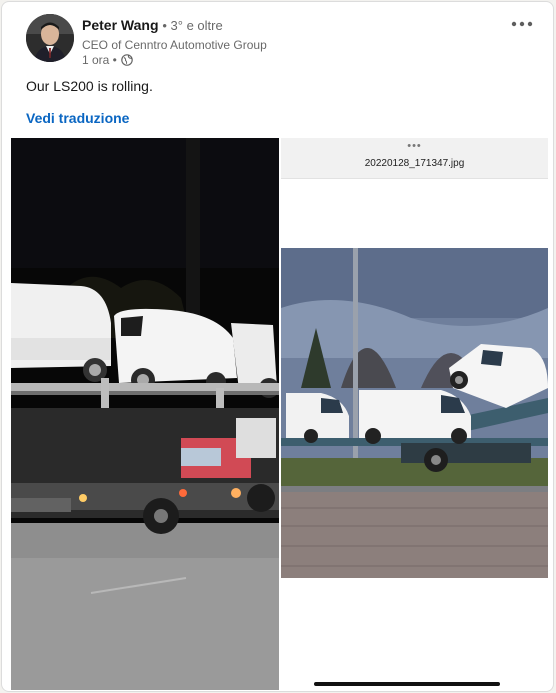  I want to click on author-name: Peter Wang, so click(120, 25).